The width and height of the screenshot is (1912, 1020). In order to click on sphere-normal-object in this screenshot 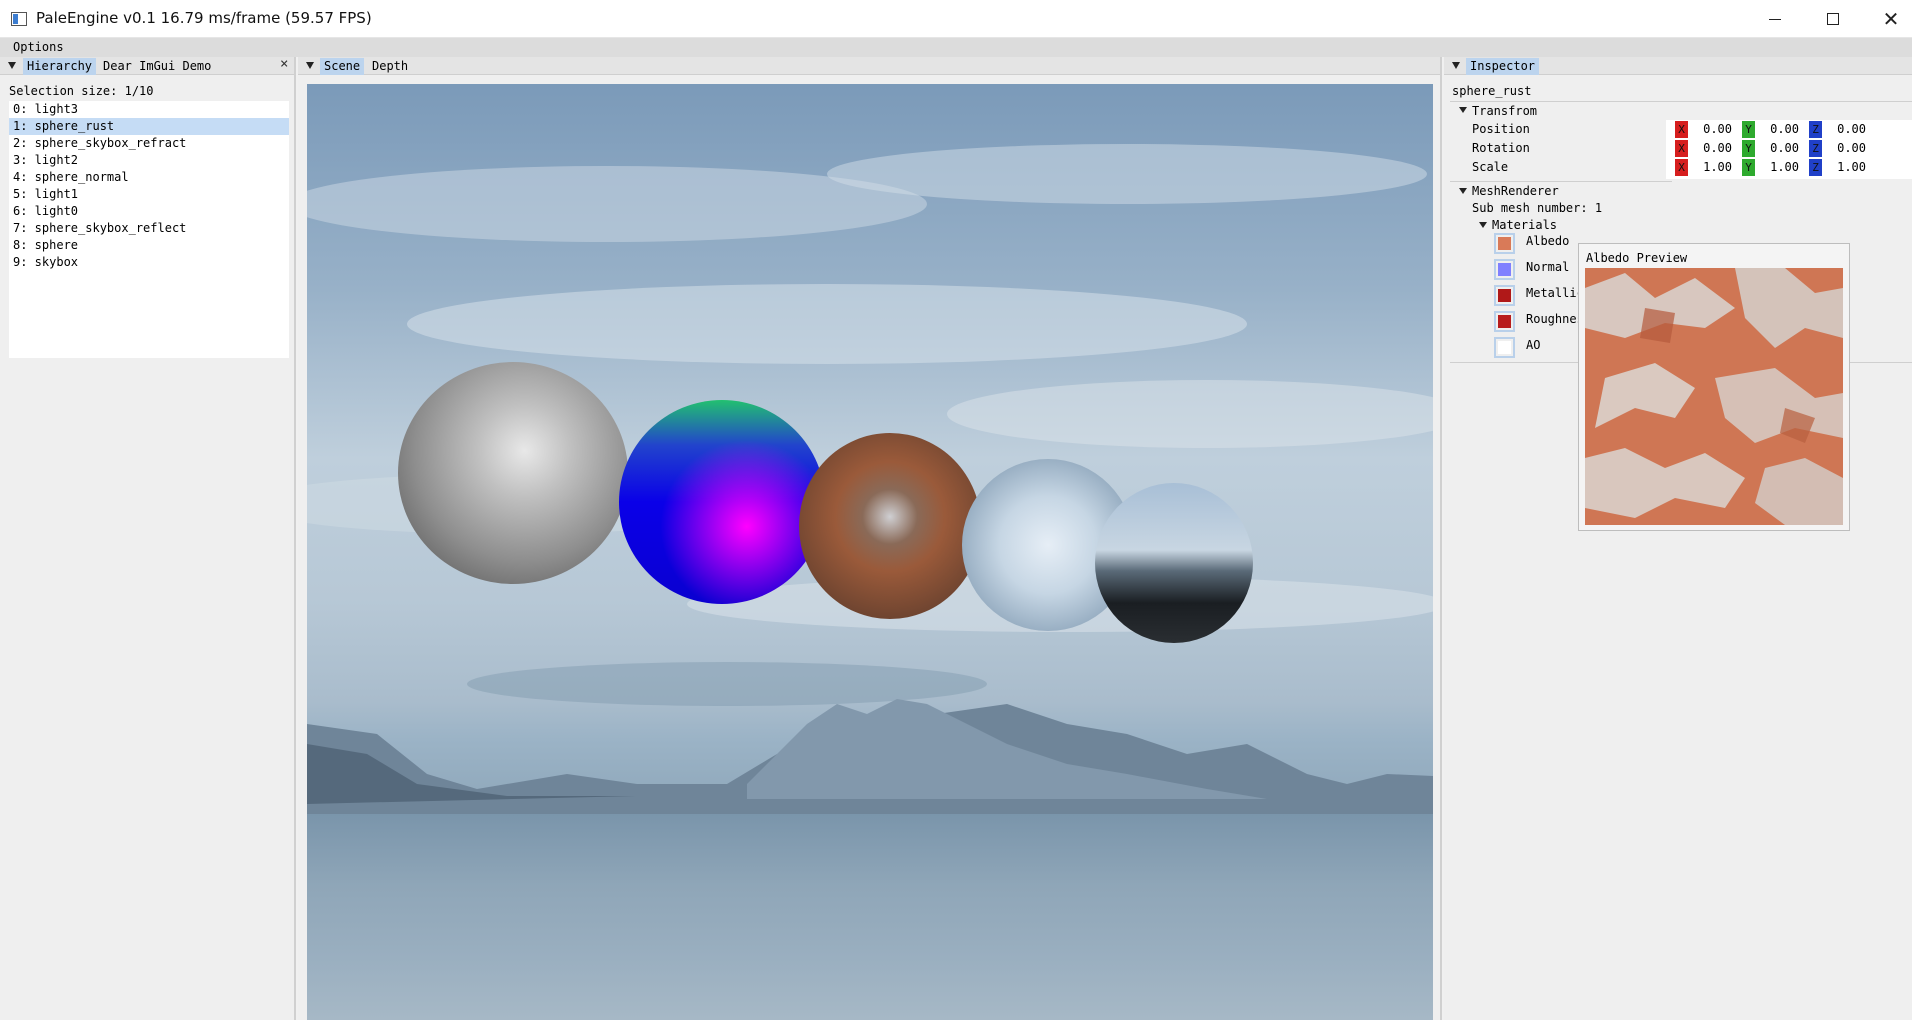, I will do `click(722, 502)`.